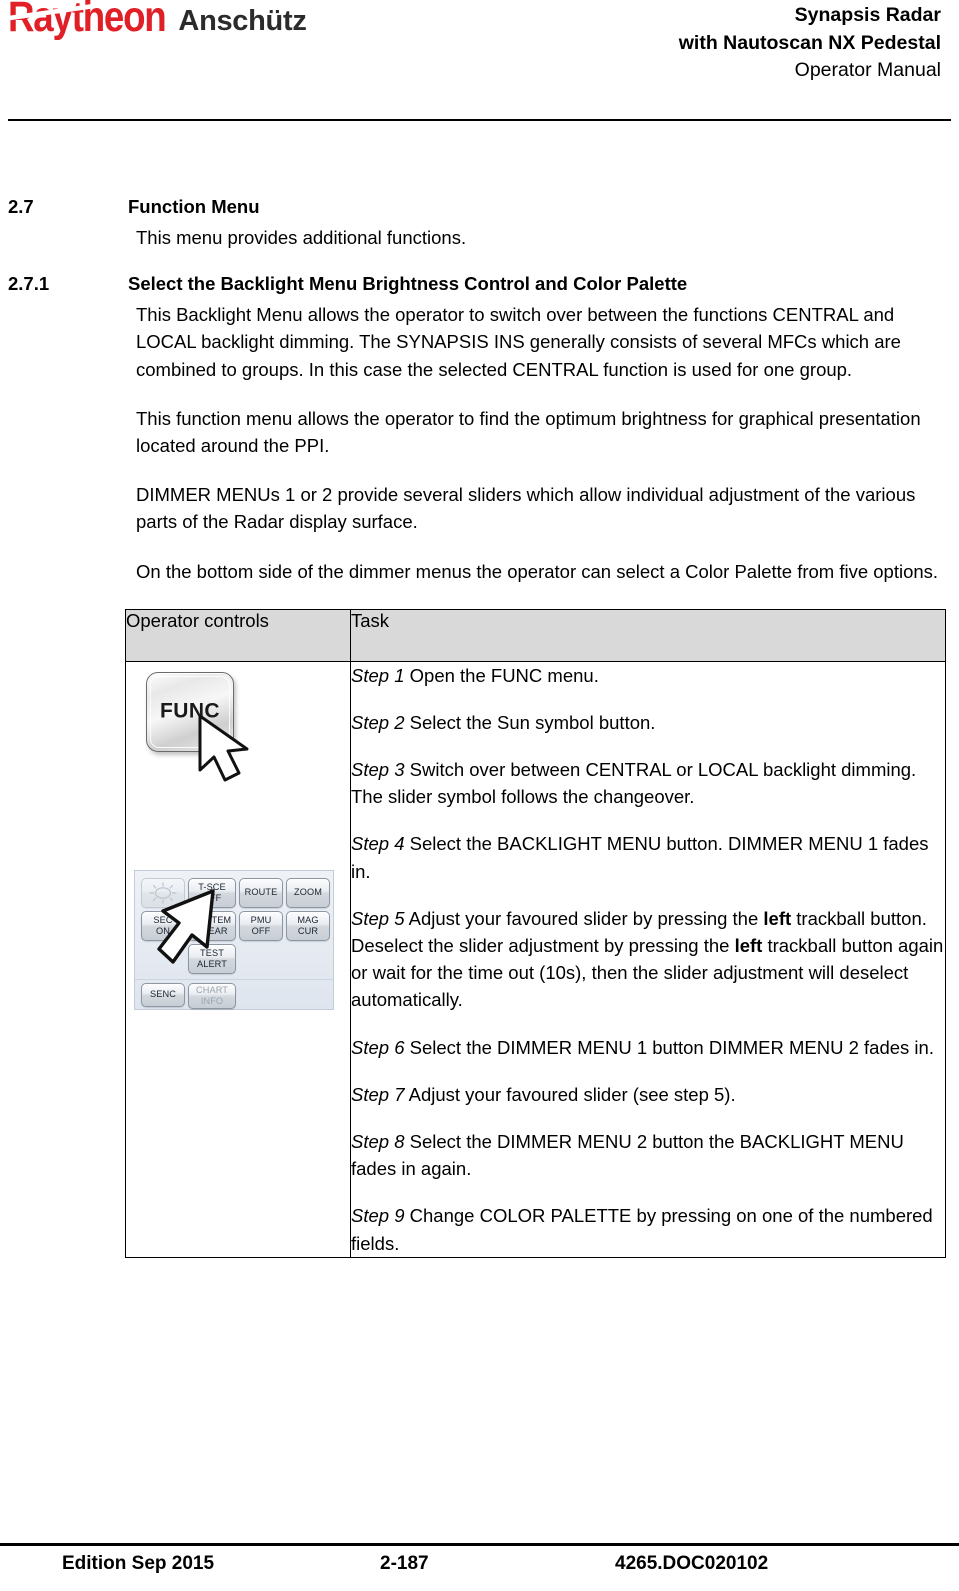  What do you see at coordinates (138, 1563) in the screenshot?
I see `footer-edition: Edition Sep 2015` at bounding box center [138, 1563].